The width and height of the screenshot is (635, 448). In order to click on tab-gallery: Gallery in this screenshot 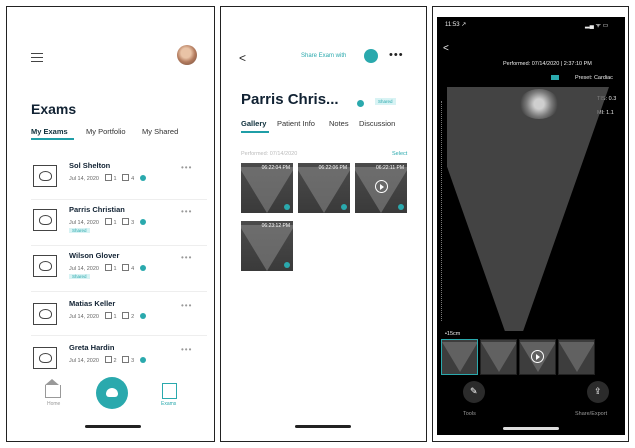, I will do `click(253, 123)`.